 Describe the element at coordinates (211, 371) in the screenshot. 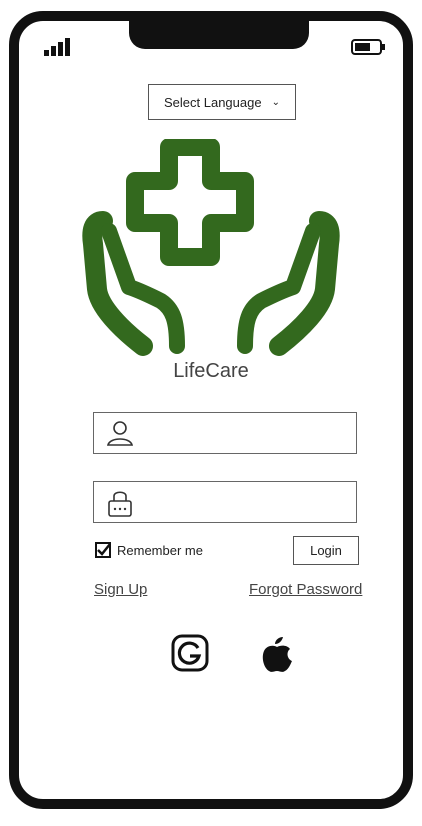

I see `brand-name: LifeCare` at that location.